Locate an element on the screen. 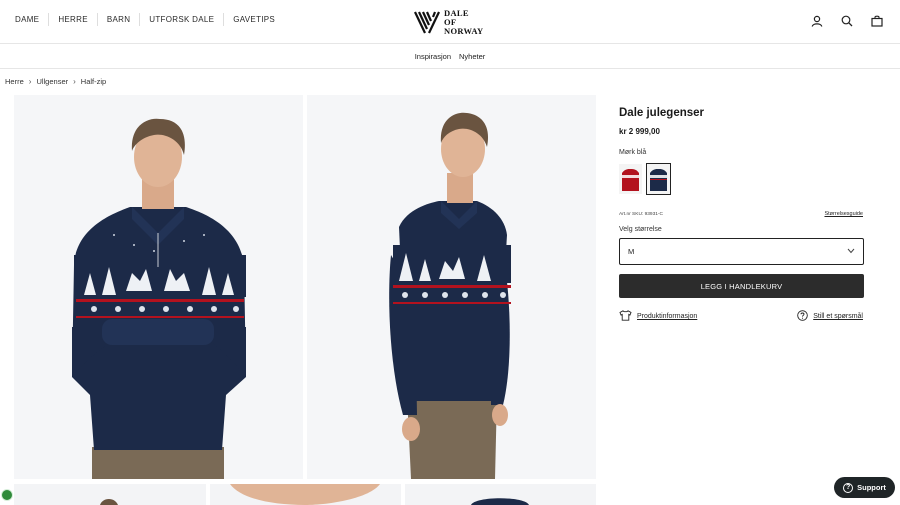 This screenshot has width=900, height=505. nav-item-gavetips: GAVETIPS is located at coordinates (253, 19).